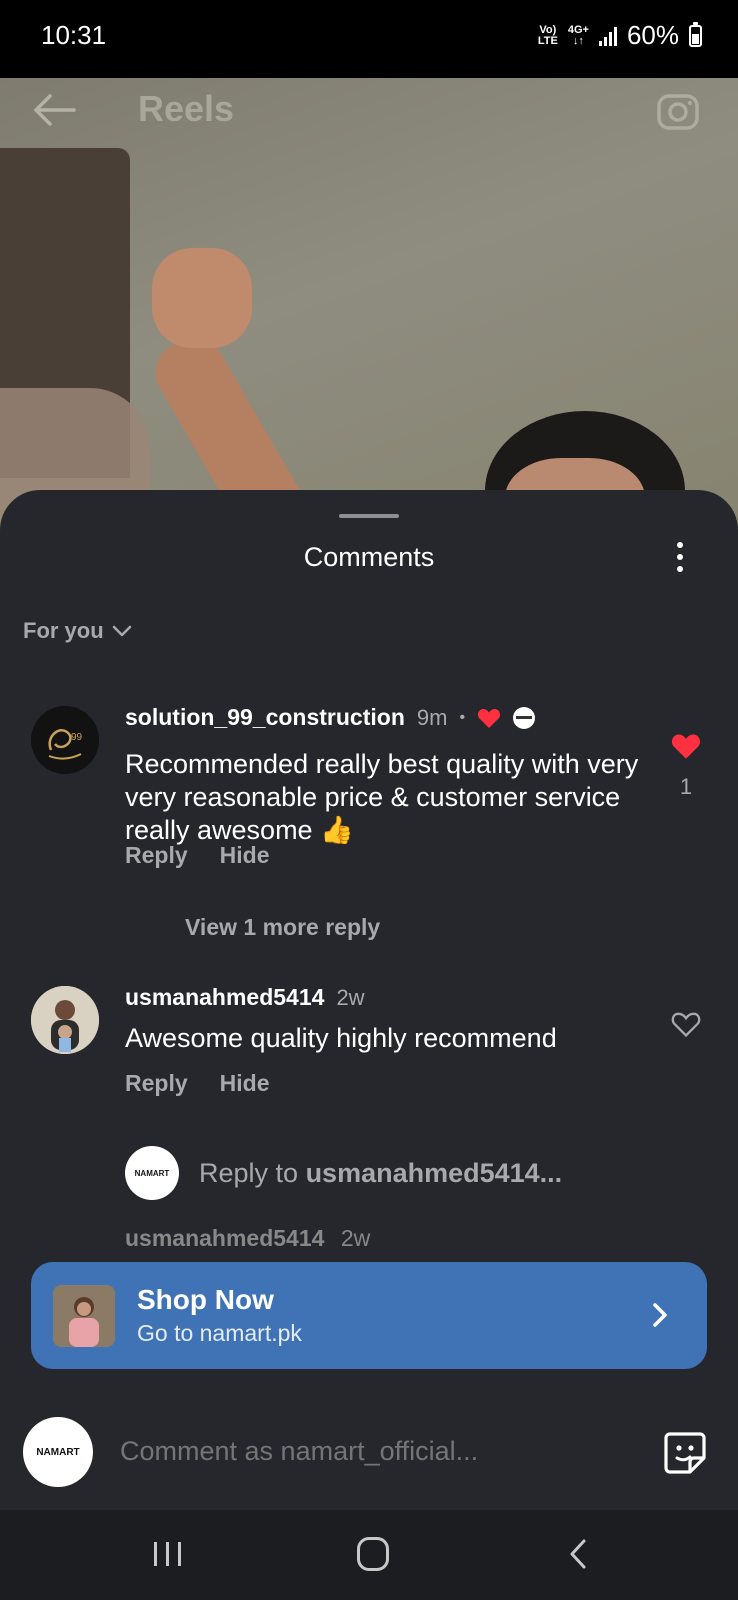 This screenshot has width=738, height=1600. What do you see at coordinates (369, 110) in the screenshot?
I see `reels-header: Reels` at bounding box center [369, 110].